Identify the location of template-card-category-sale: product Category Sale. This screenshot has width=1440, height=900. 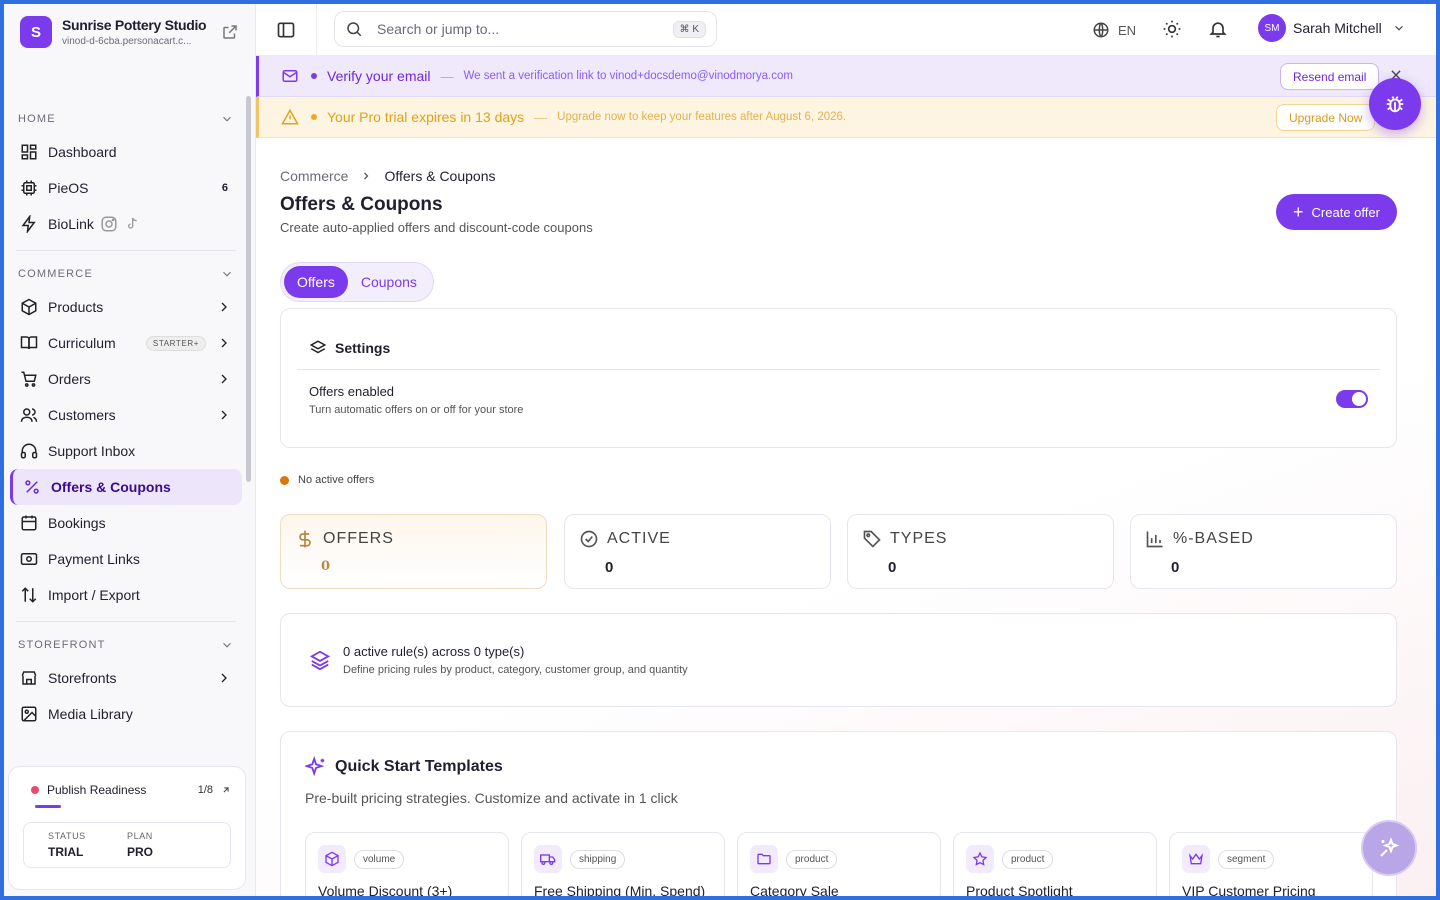
(839, 864).